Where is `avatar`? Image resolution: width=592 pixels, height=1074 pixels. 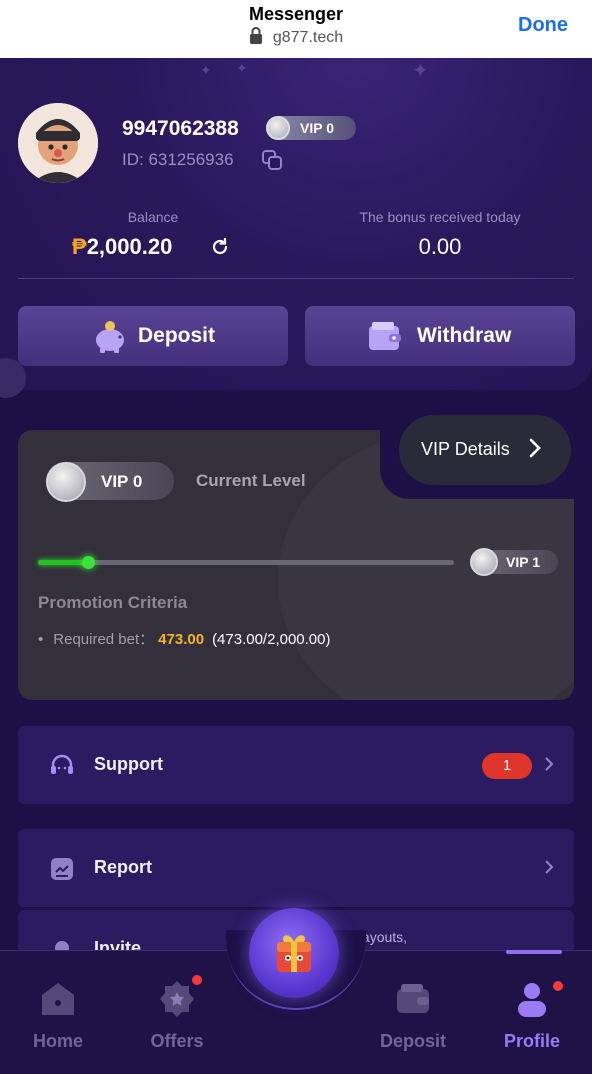
avatar is located at coordinates (58, 143).